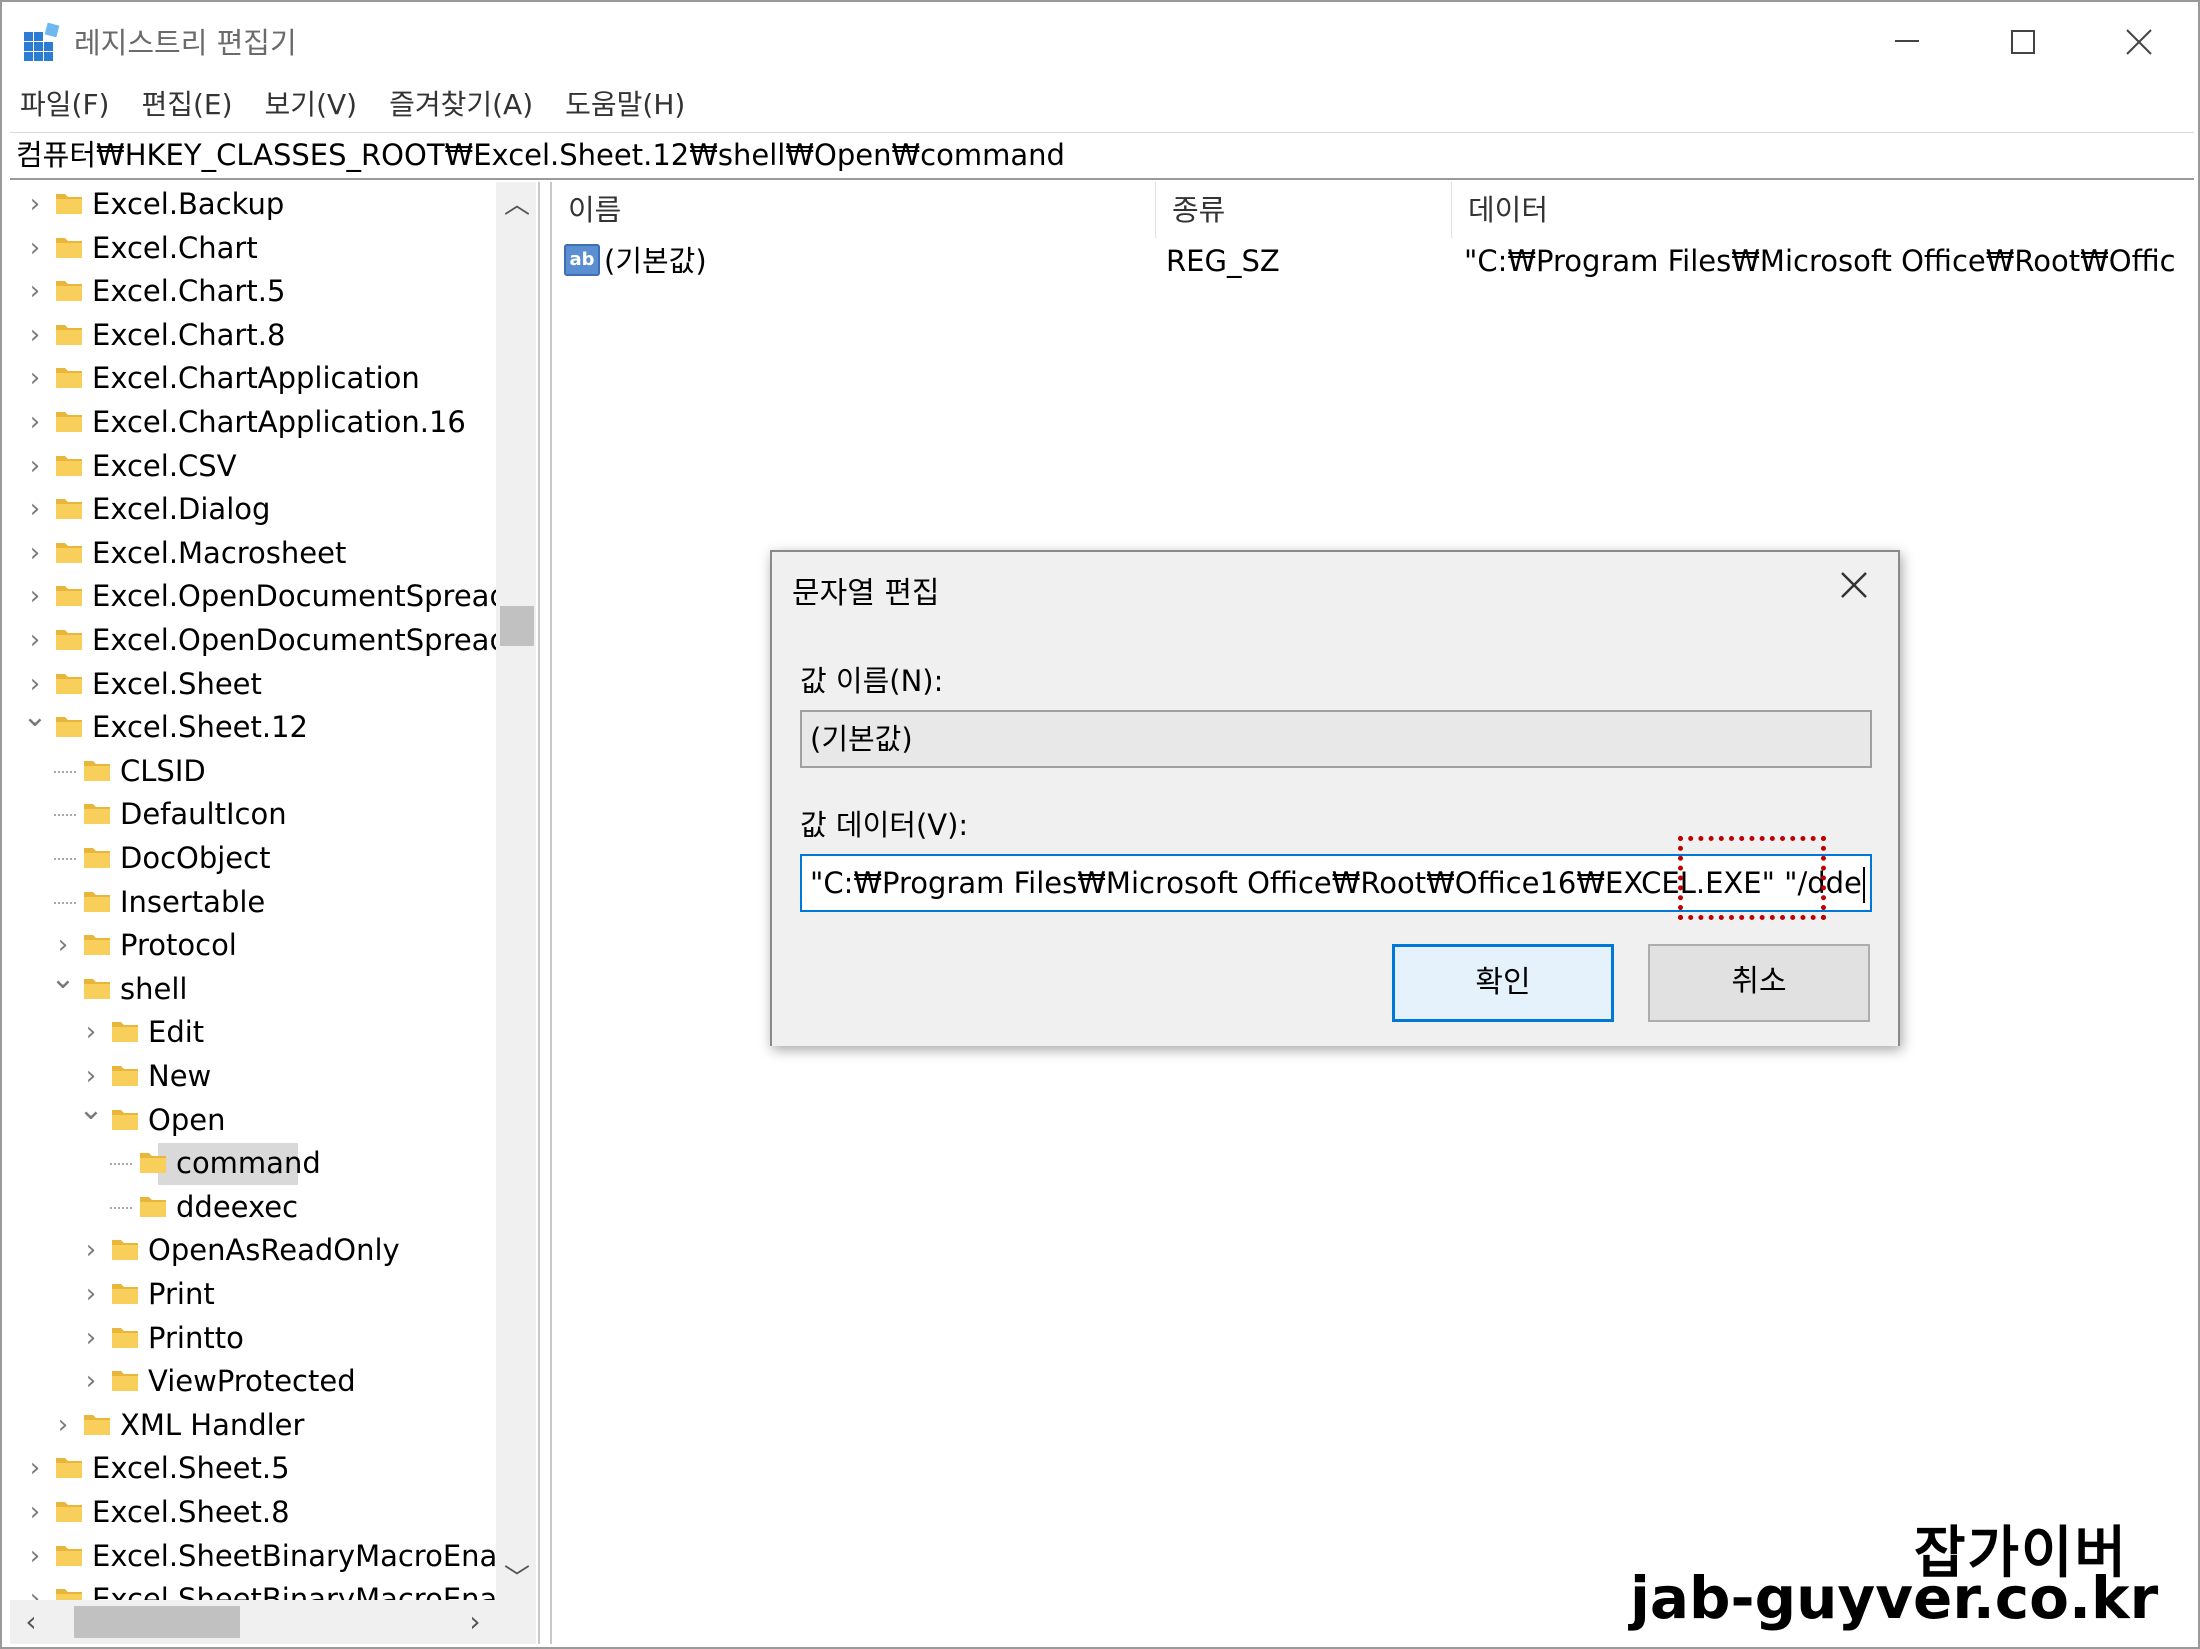  Describe the element at coordinates (260, 771) in the screenshot. I see `tree-node: CLSID` at that location.